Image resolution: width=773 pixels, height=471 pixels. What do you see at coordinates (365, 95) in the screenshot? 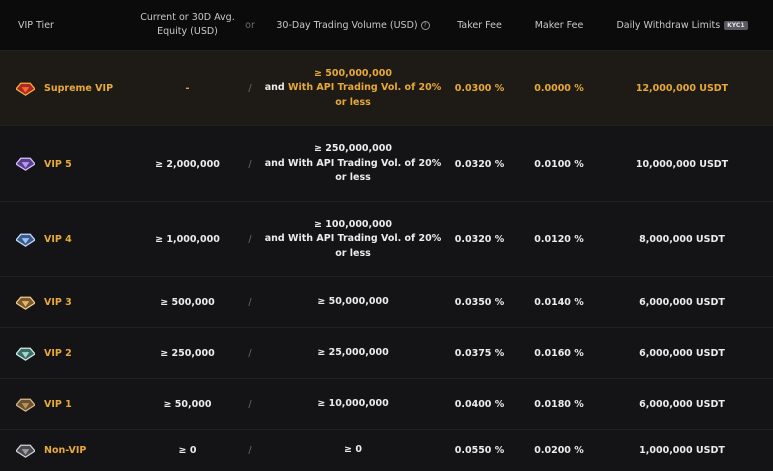
I see `volume-api-condition: With API Trading Vol. of 20% or less` at bounding box center [365, 95].